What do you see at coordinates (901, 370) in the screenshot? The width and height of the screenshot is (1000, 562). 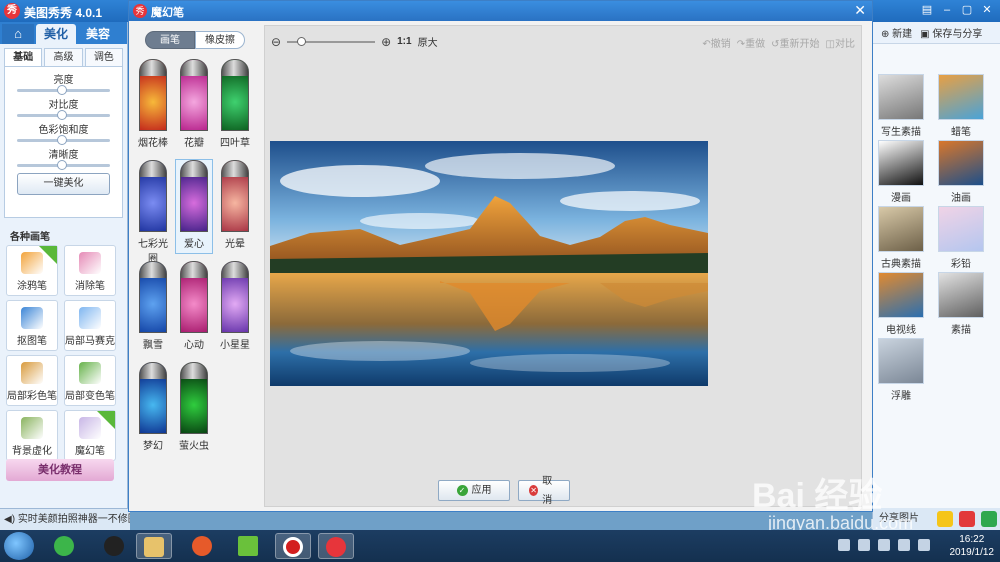 I see `effect-item: 浮雕` at bounding box center [901, 370].